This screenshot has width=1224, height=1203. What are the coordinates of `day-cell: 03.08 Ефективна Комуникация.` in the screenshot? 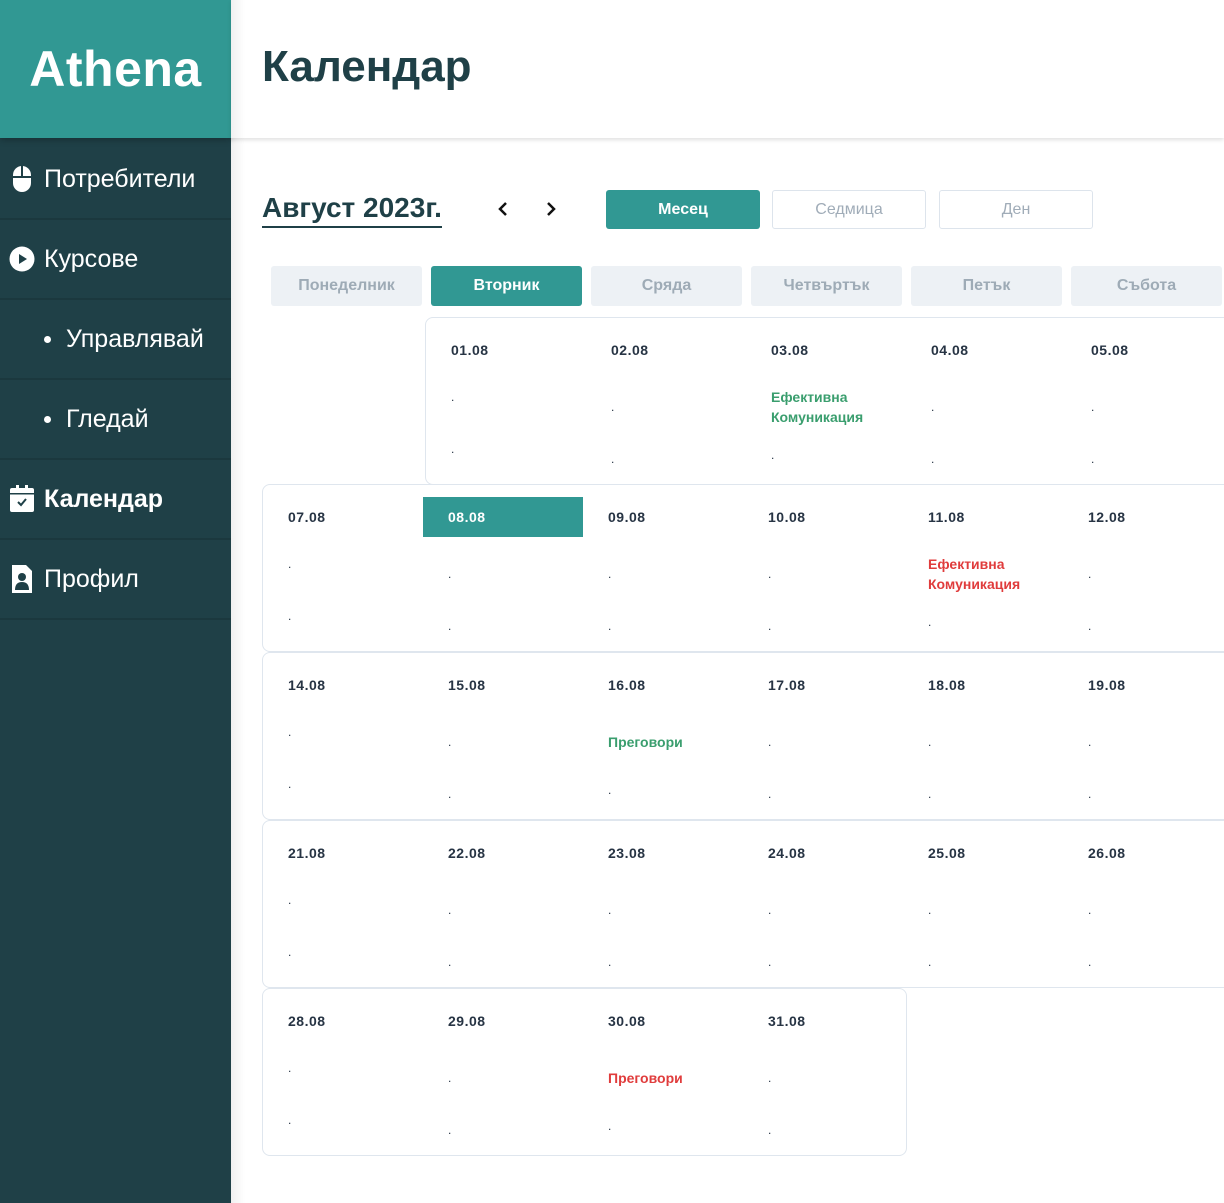 It's located at (826, 398).